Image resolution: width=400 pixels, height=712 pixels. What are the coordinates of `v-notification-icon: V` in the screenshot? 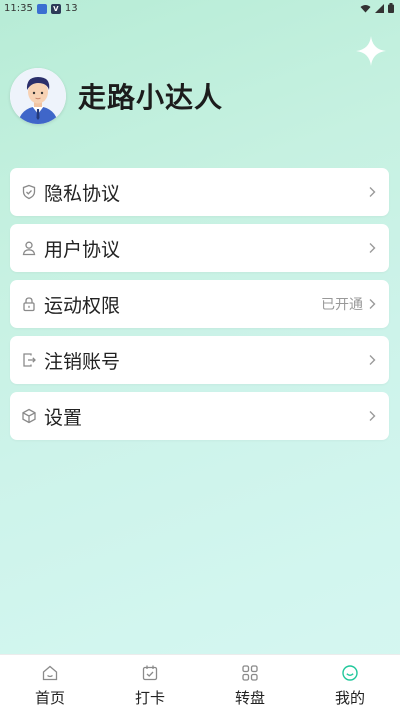 It's located at (55, 8).